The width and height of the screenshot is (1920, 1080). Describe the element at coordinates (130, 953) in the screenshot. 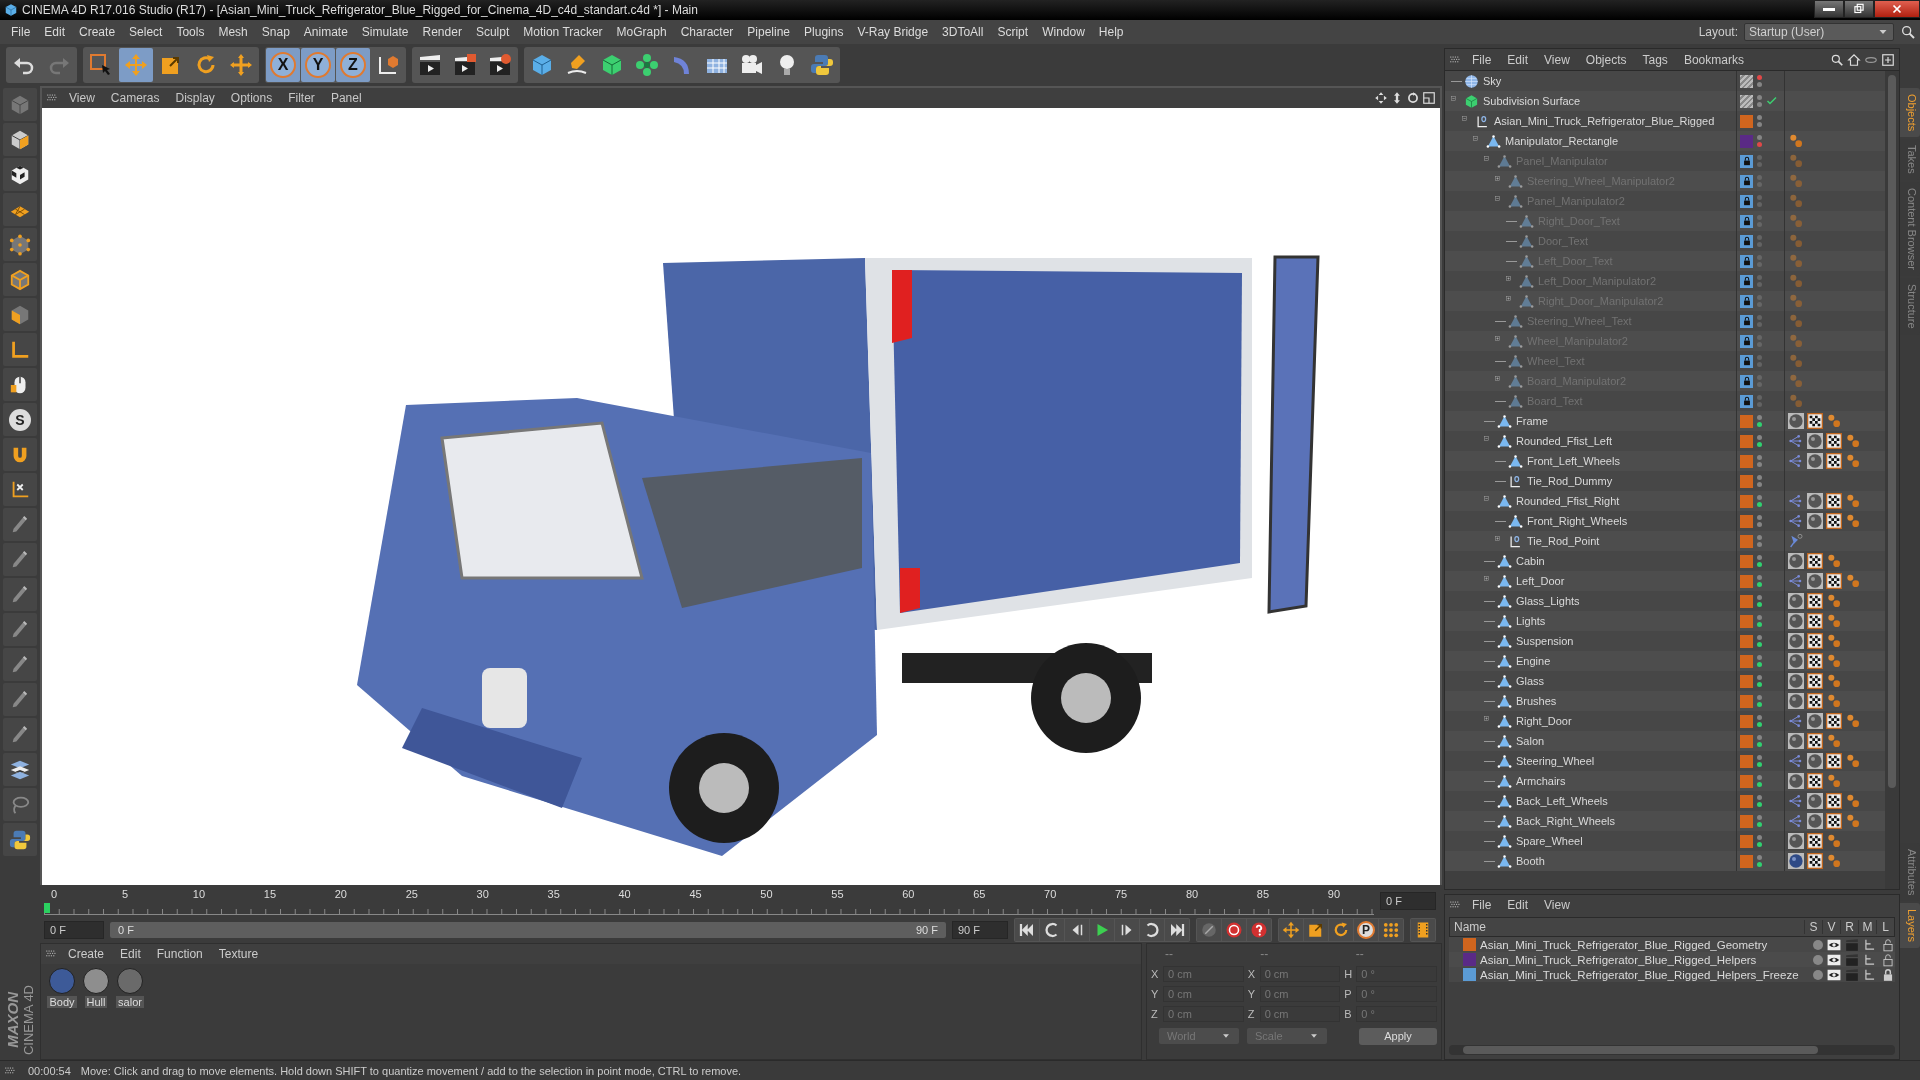

I see `material-menu-item: Edit` at that location.